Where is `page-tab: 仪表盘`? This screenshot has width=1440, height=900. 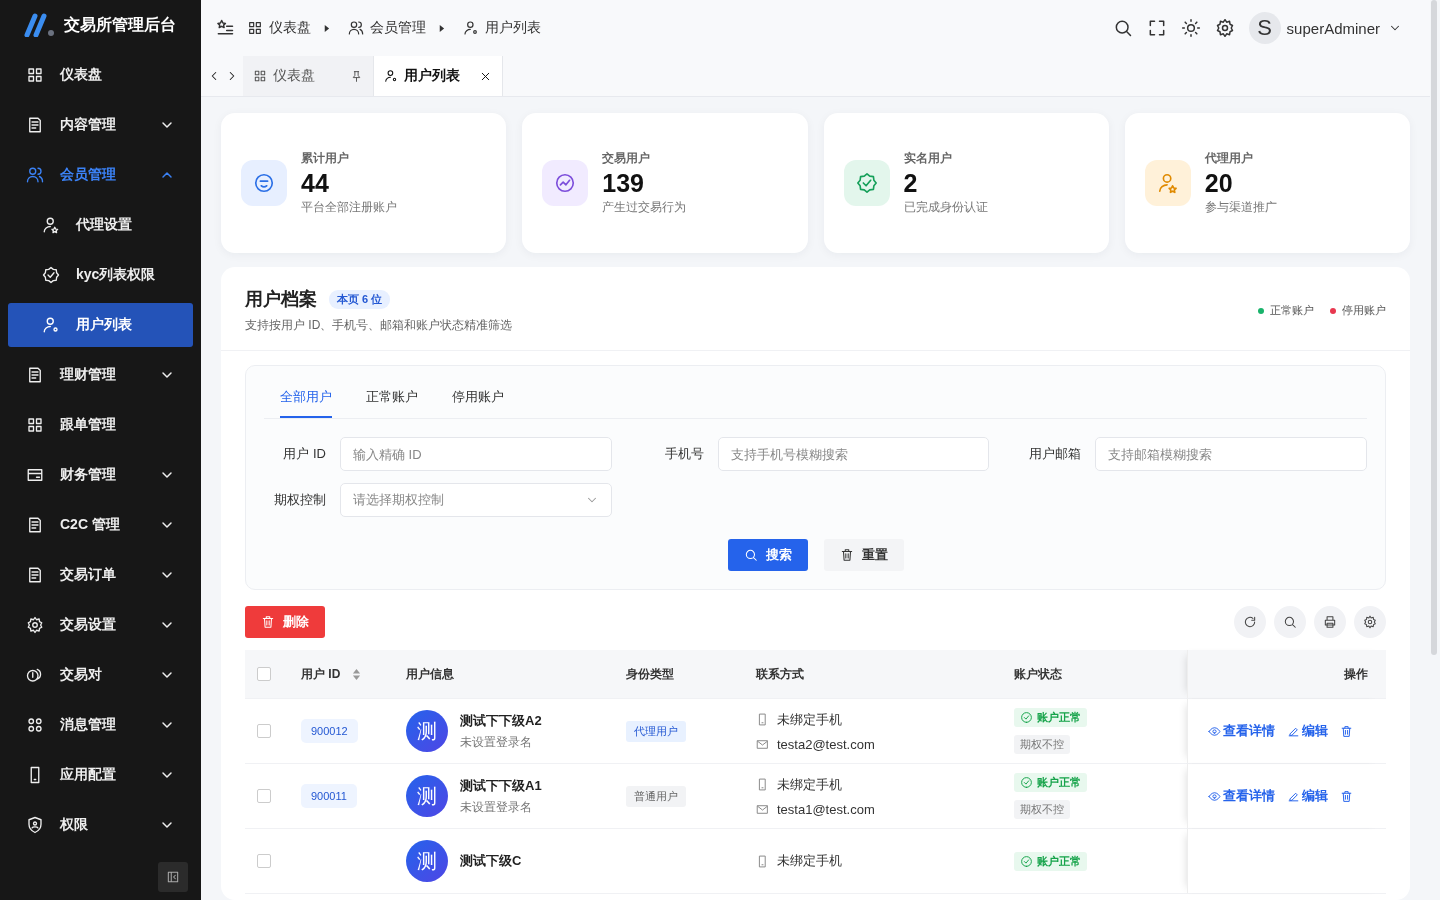
page-tab: 仪表盘 is located at coordinates (308, 76).